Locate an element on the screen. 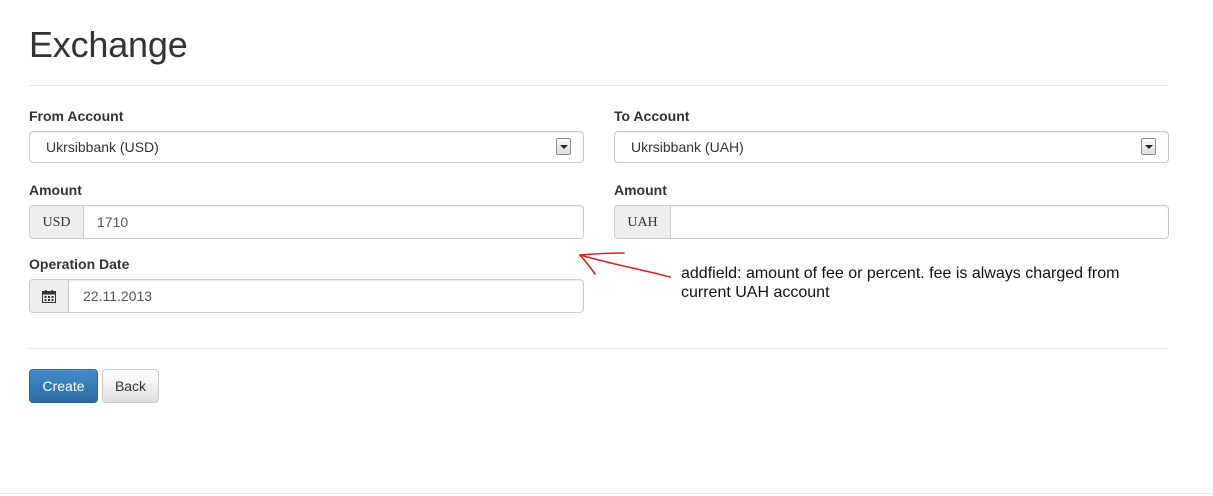 The width and height of the screenshot is (1213, 496). amount-to-label: Amount is located at coordinates (640, 190).